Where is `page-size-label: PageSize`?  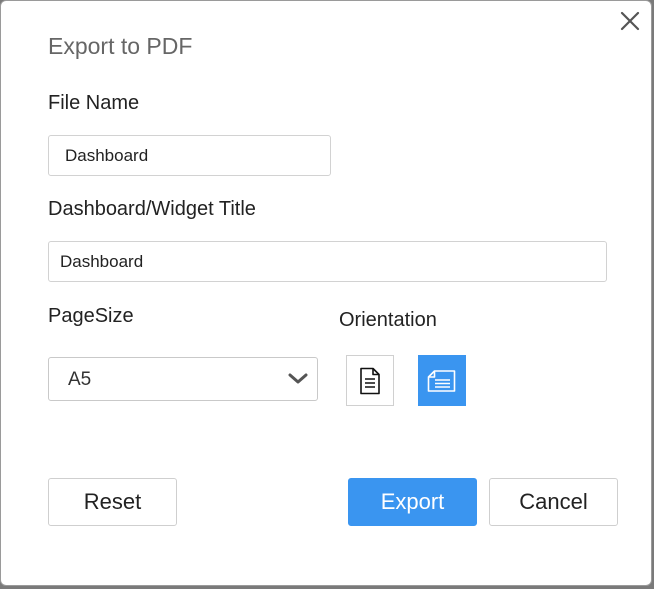
page-size-label: PageSize is located at coordinates (91, 316).